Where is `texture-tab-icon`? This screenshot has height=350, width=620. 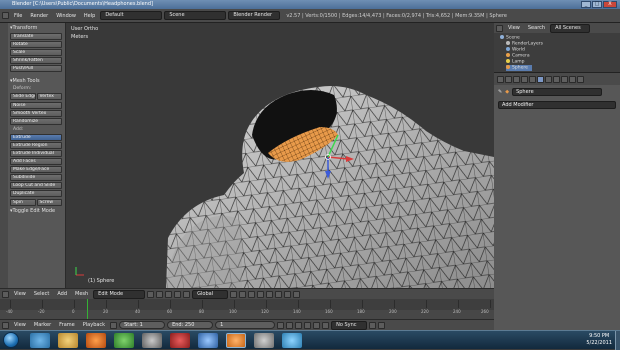
texture-tab-icon is located at coordinates (564, 79).